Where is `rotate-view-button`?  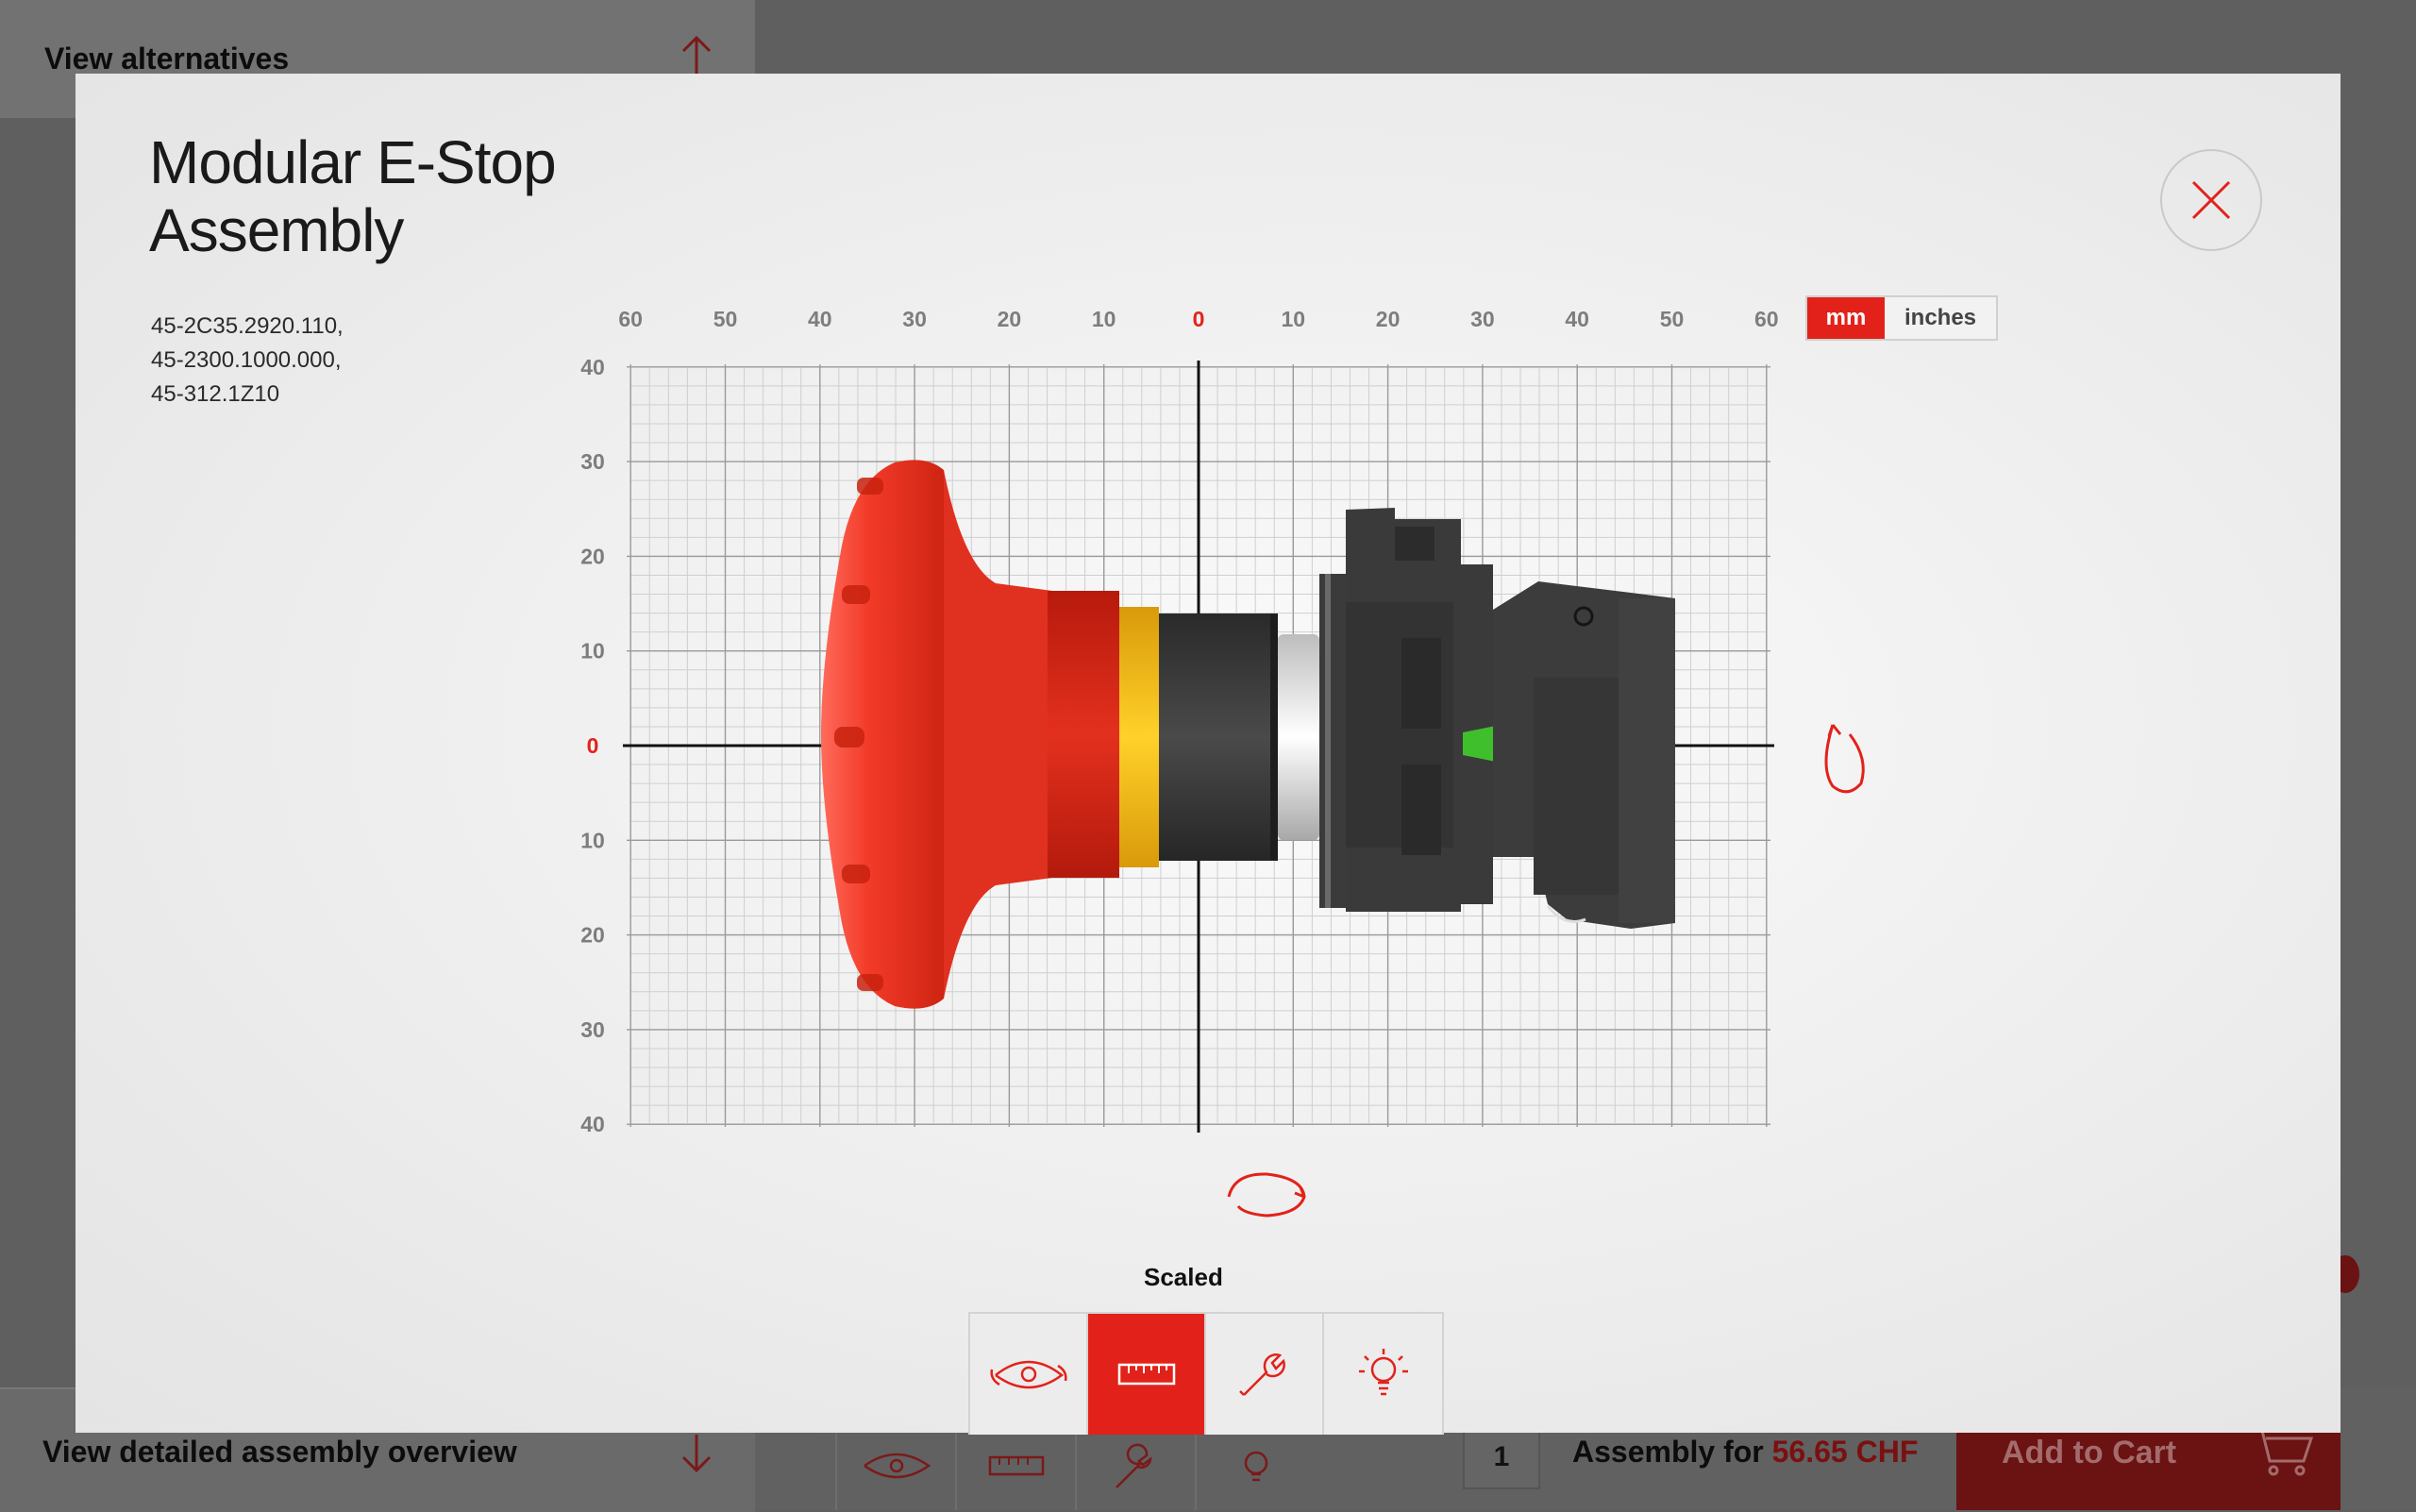
rotate-view-button is located at coordinates (1029, 1374).